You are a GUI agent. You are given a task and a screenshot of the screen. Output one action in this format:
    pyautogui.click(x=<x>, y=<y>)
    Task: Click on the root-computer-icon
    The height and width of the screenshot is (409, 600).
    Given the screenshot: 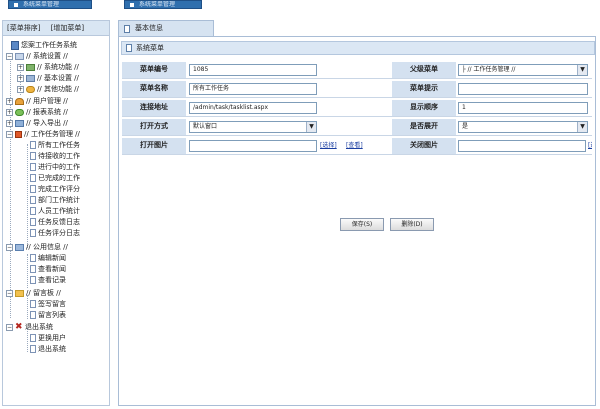 What is the action you would take?
    pyautogui.click(x=15, y=45)
    